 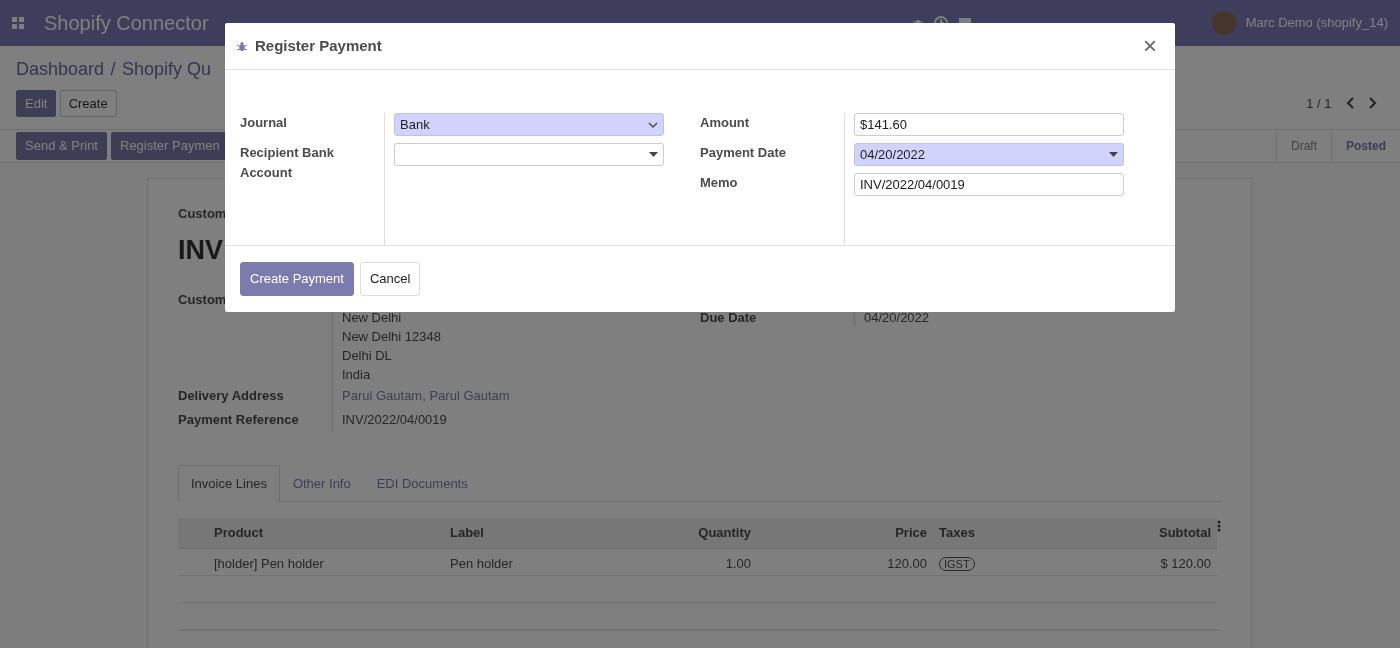 I want to click on document-title: INV, so click(x=201, y=250).